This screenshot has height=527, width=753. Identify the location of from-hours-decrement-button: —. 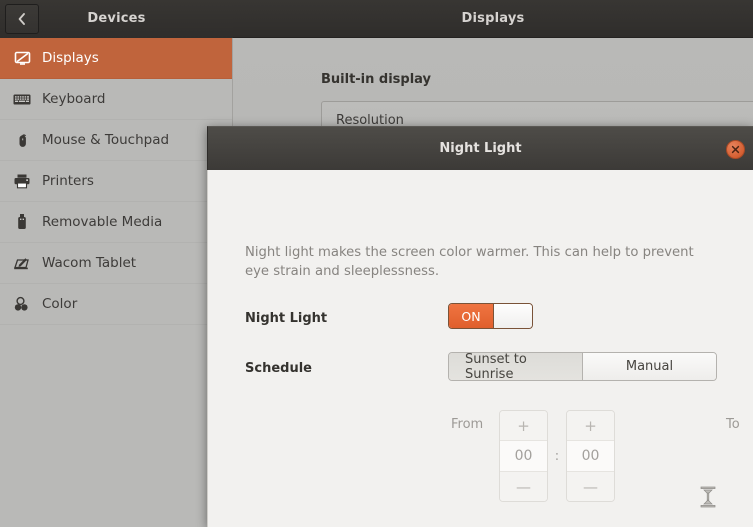
(523, 486).